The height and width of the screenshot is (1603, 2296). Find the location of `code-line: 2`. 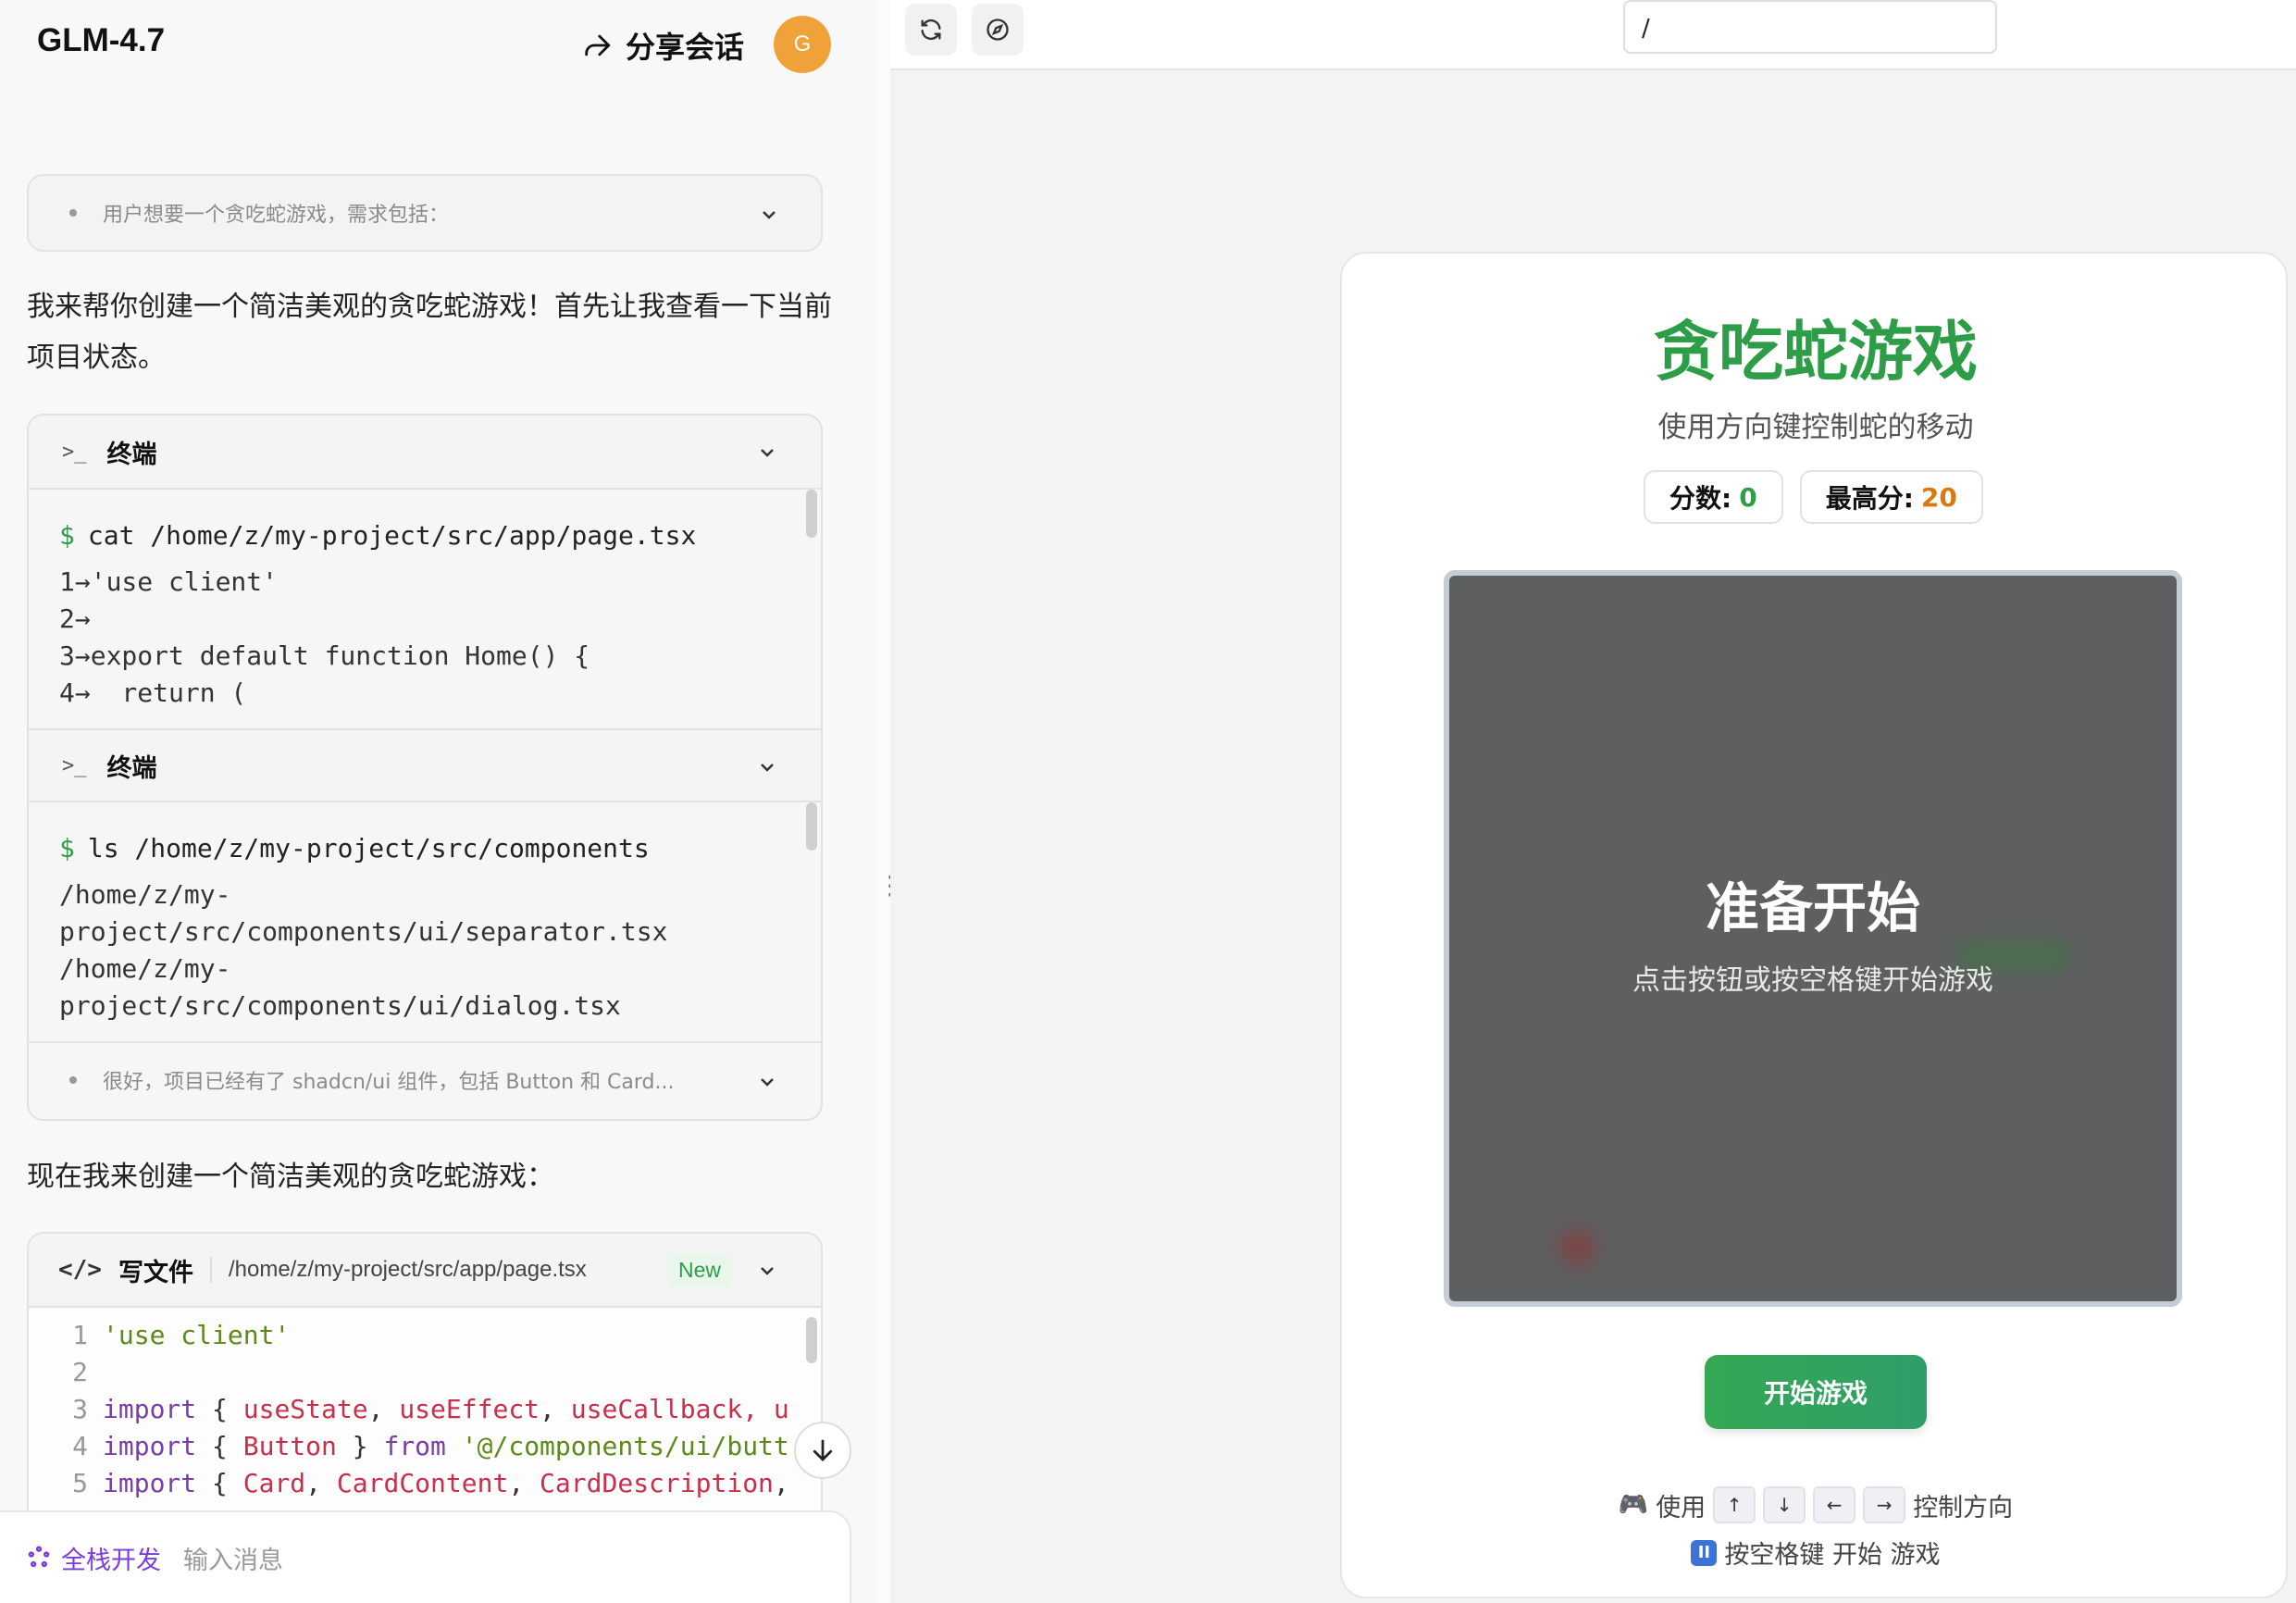

code-line: 2 is located at coordinates (425, 1372).